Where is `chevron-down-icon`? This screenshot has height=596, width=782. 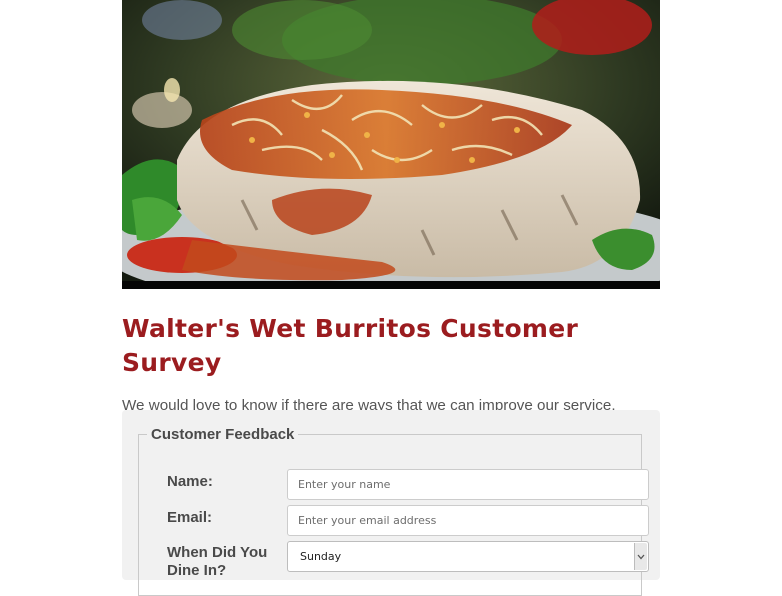 chevron-down-icon is located at coordinates (641, 557).